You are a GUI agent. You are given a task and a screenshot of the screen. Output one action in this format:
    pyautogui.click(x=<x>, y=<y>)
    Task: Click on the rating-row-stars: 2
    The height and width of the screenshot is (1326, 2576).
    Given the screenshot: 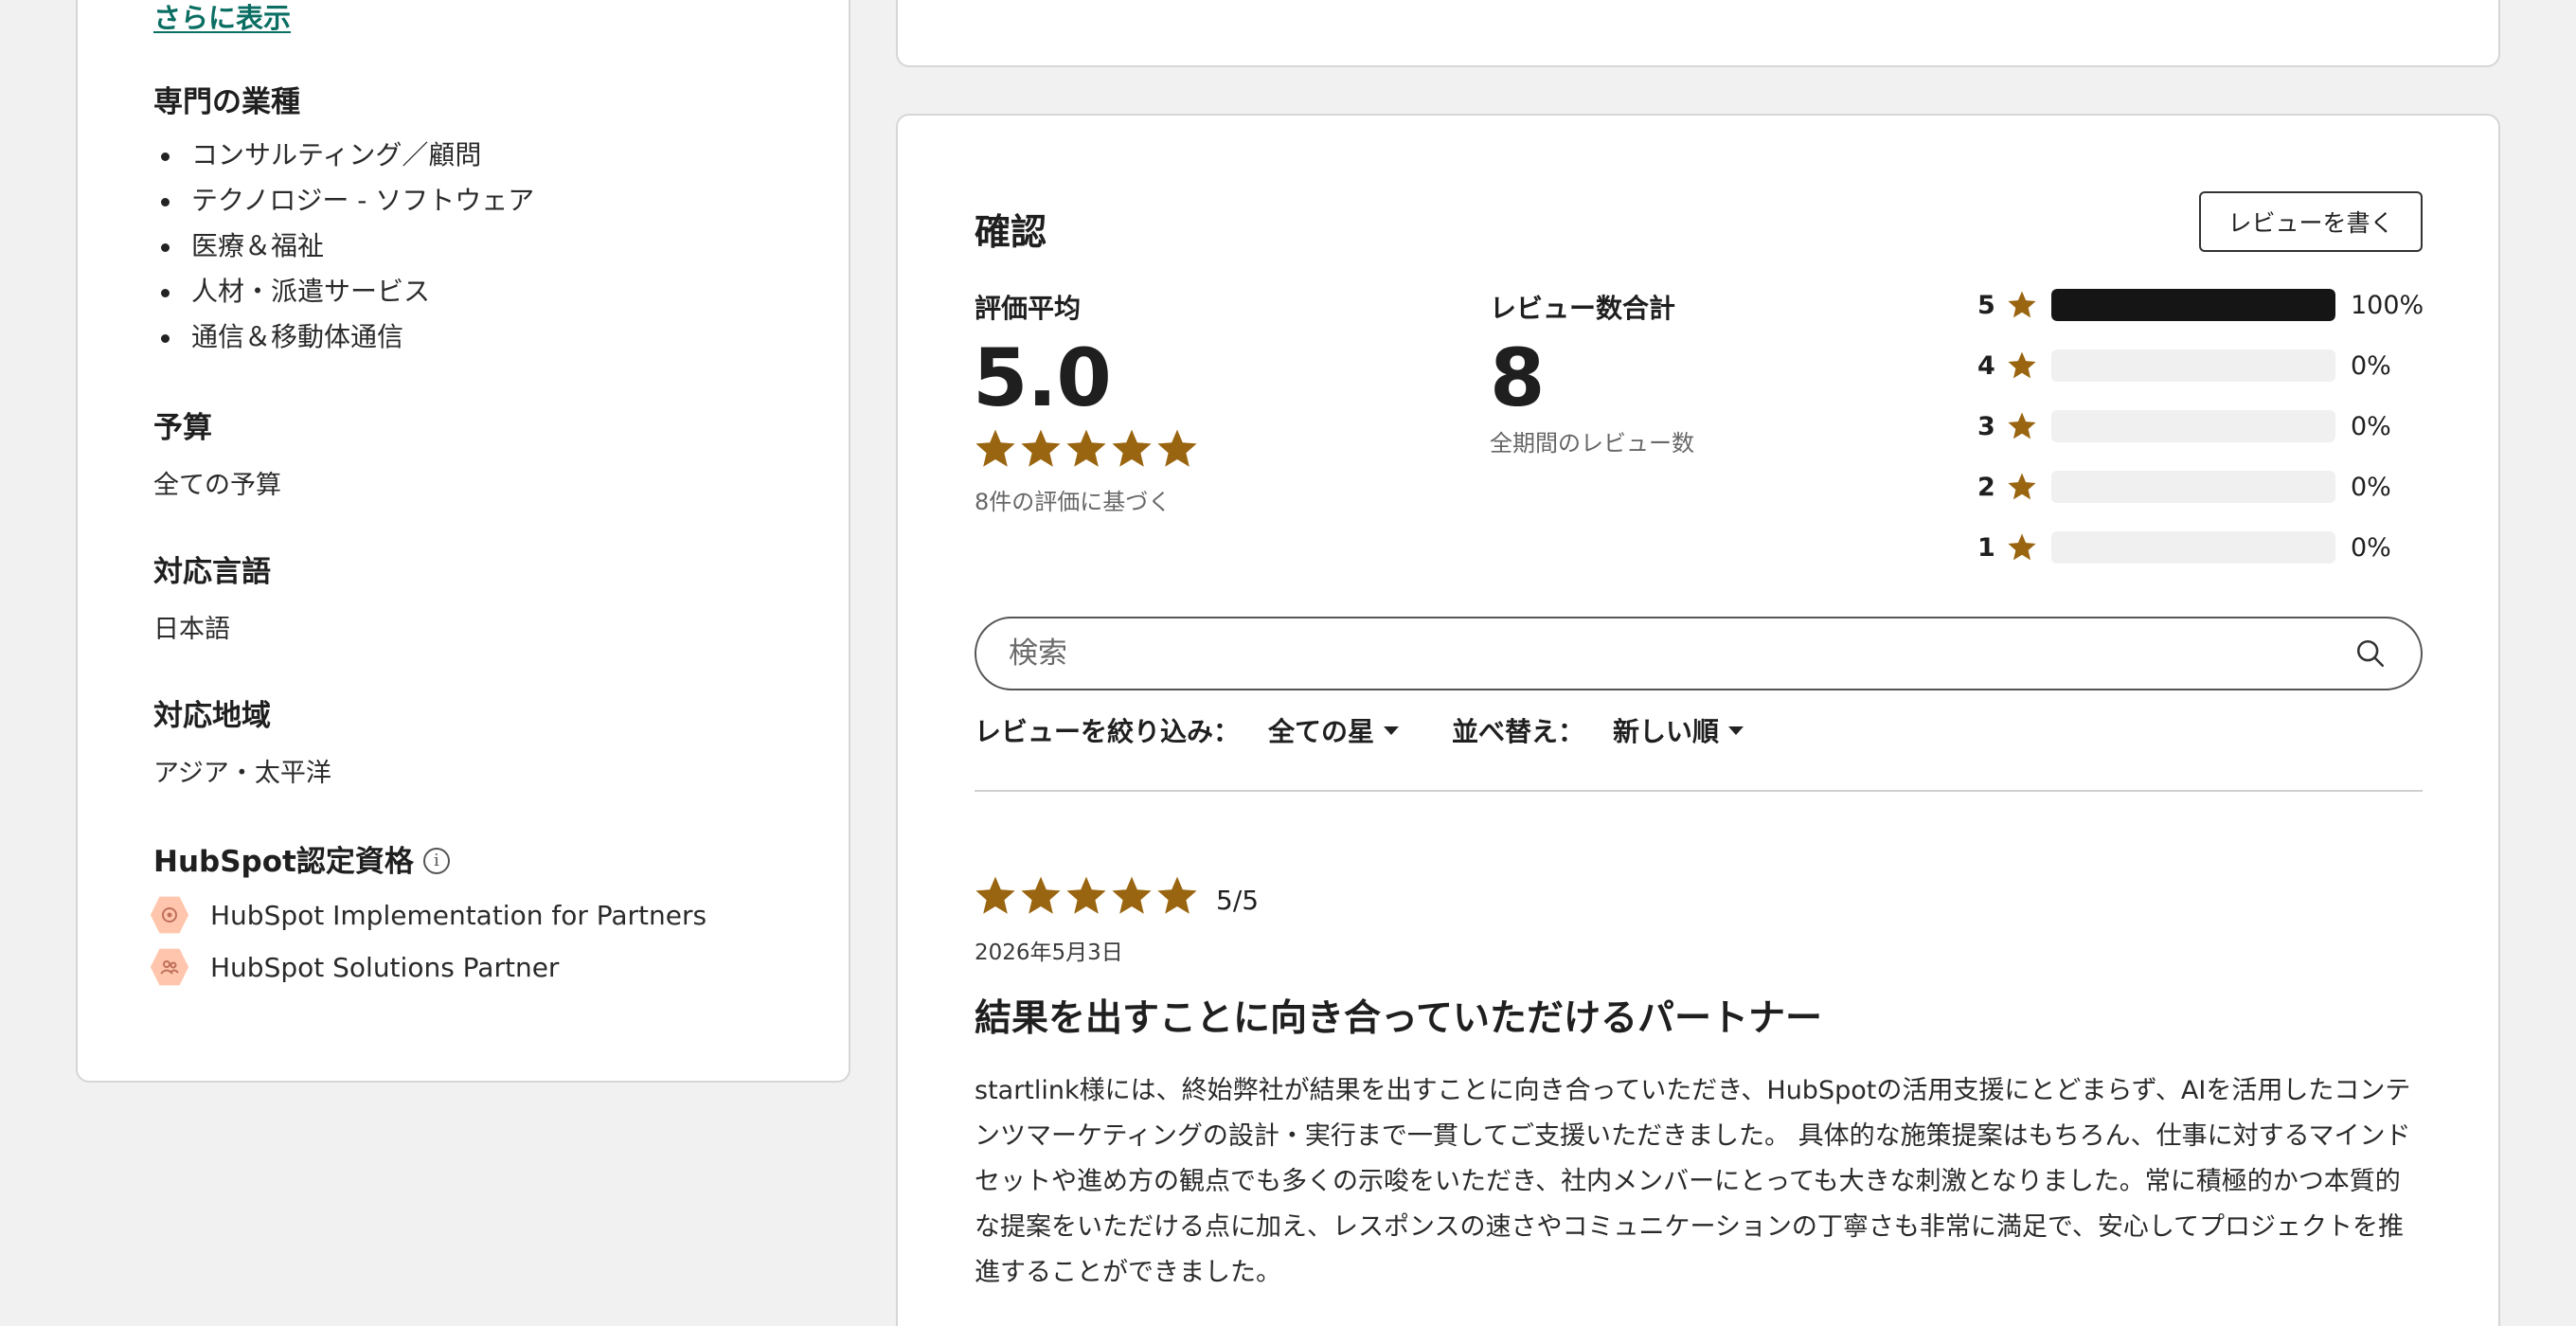 What is the action you would take?
    pyautogui.click(x=1986, y=487)
    